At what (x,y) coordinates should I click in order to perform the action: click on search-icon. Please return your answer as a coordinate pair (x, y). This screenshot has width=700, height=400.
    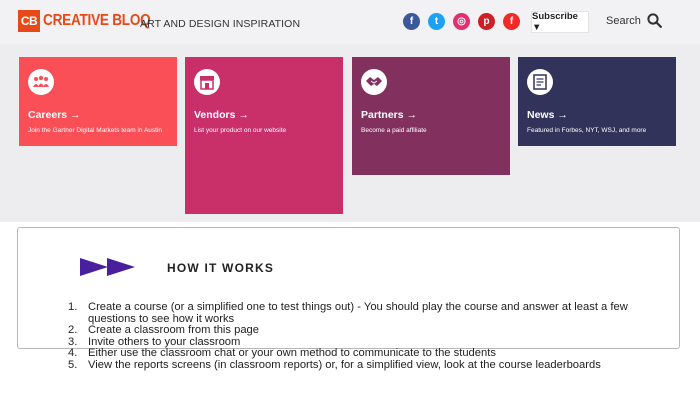
    Looking at the image, I should click on (654, 20).